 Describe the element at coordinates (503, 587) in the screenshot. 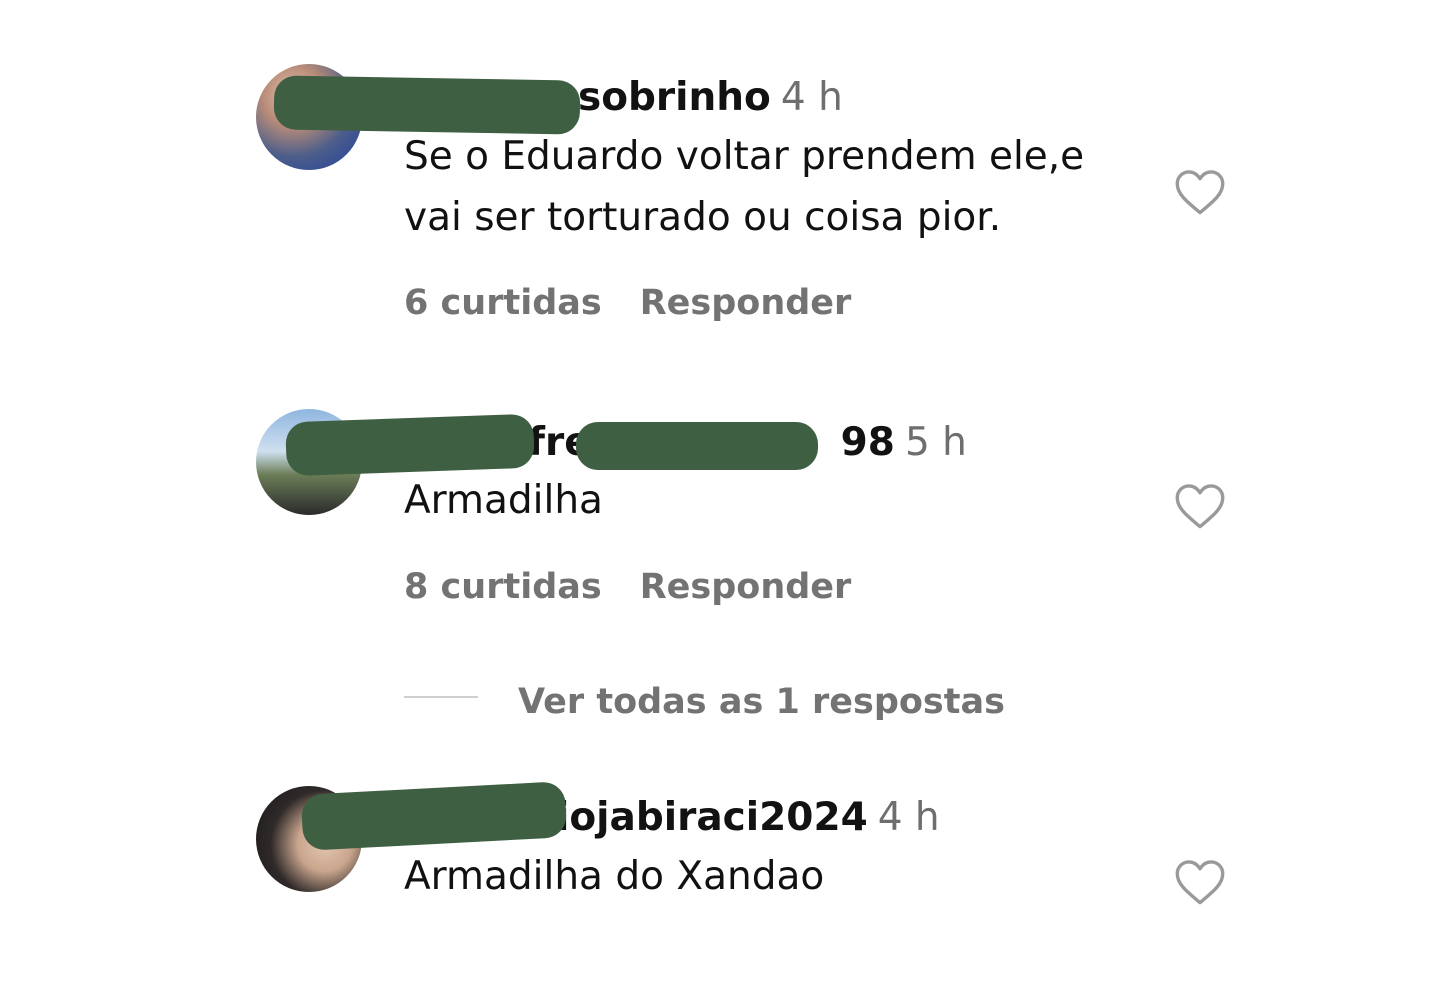

I see `like-count: 8 curtidas` at that location.